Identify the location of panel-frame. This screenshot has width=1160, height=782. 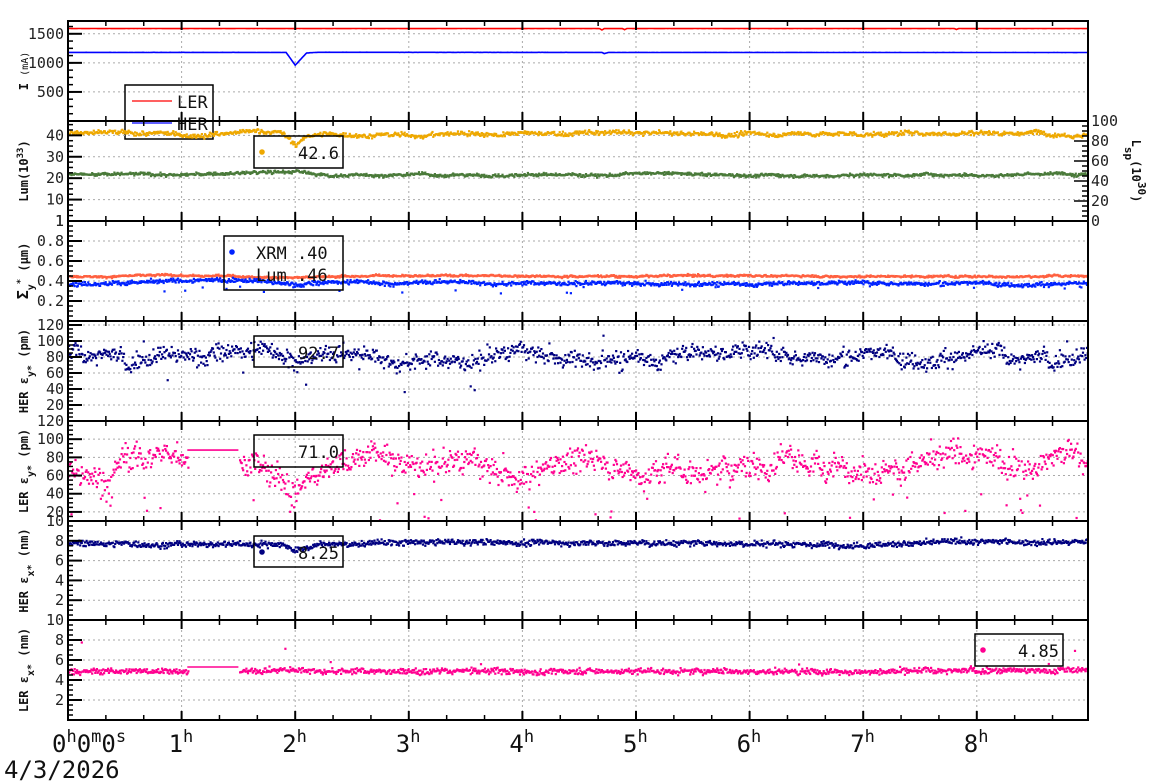
(578, 71).